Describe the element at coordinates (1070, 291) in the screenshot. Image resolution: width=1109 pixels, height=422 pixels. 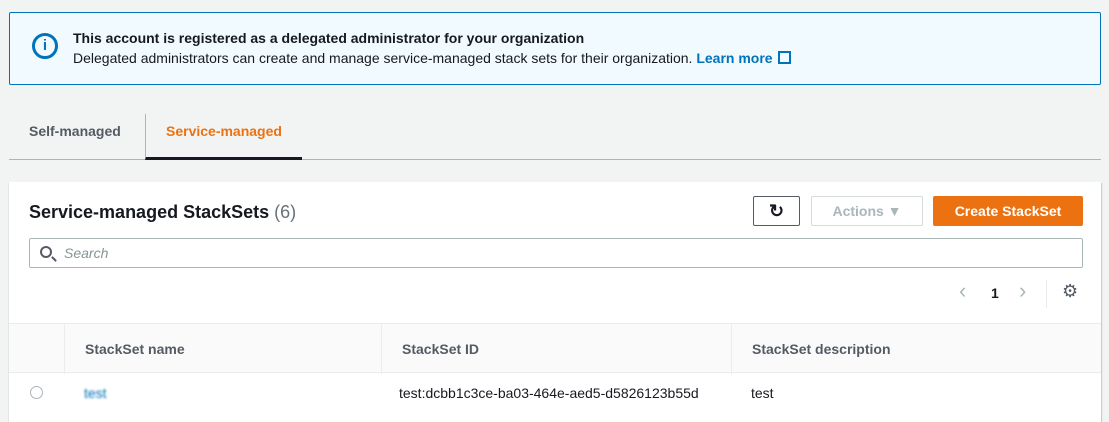
I see `settings-icon: ⚙` at that location.